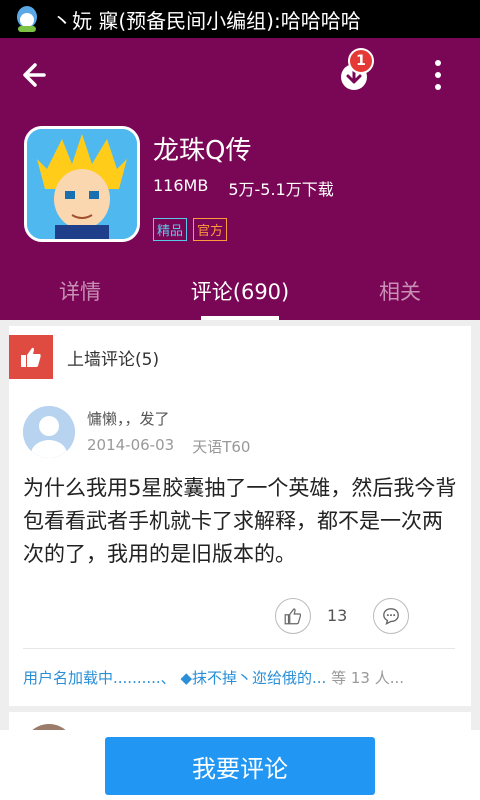  I want to click on app-downloads: 5万-5.1万下载, so click(281, 189).